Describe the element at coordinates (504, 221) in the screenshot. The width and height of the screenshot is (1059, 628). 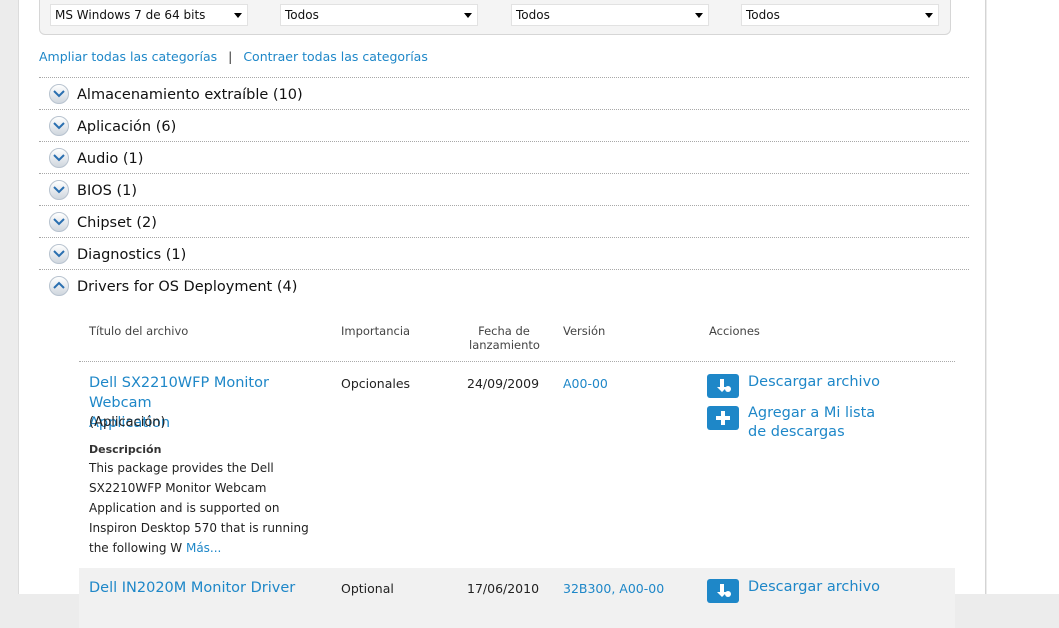
I see `category-chipset: Chipset (2)` at that location.